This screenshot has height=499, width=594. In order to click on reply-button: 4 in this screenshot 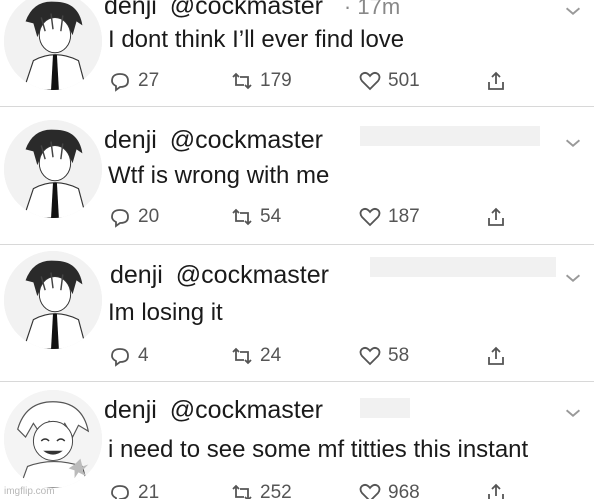, I will do `click(128, 356)`.